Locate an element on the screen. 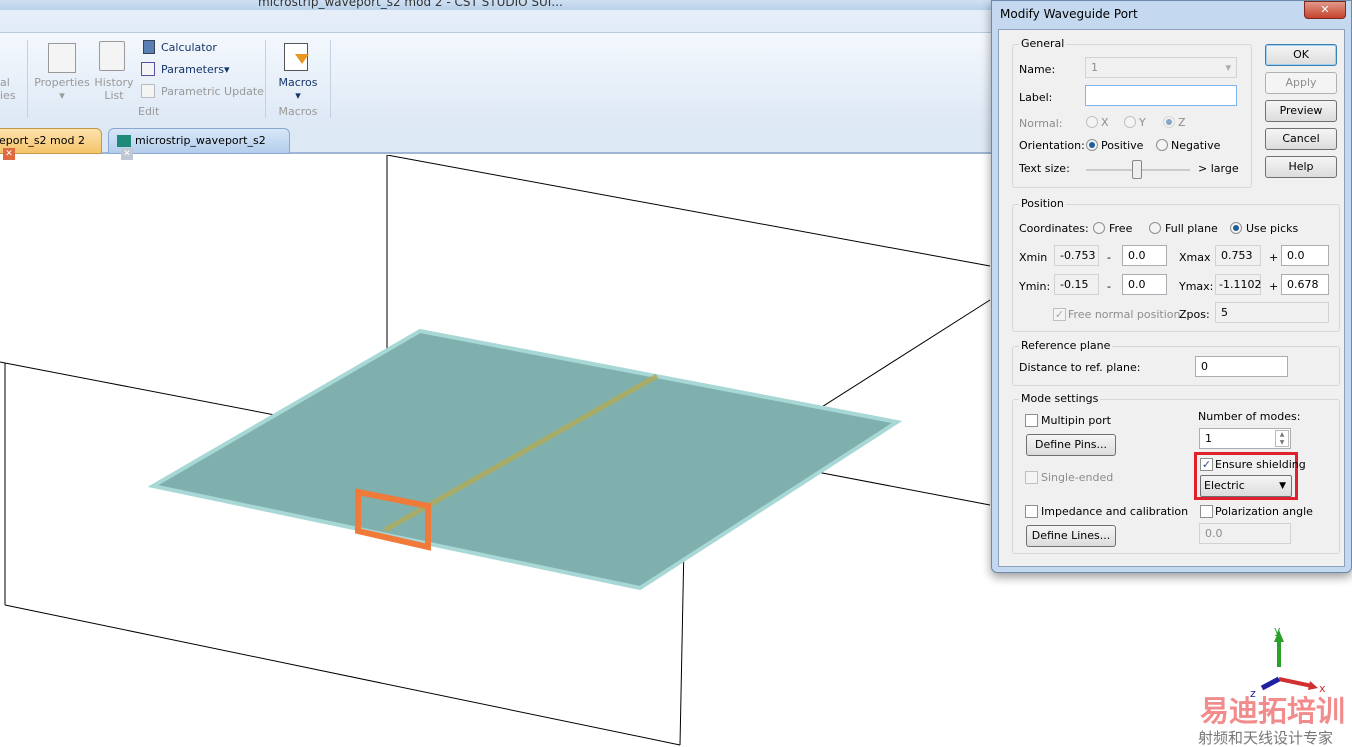 The height and width of the screenshot is (747, 1352). coordinates-full-plane-radio is located at coordinates (1155, 228).